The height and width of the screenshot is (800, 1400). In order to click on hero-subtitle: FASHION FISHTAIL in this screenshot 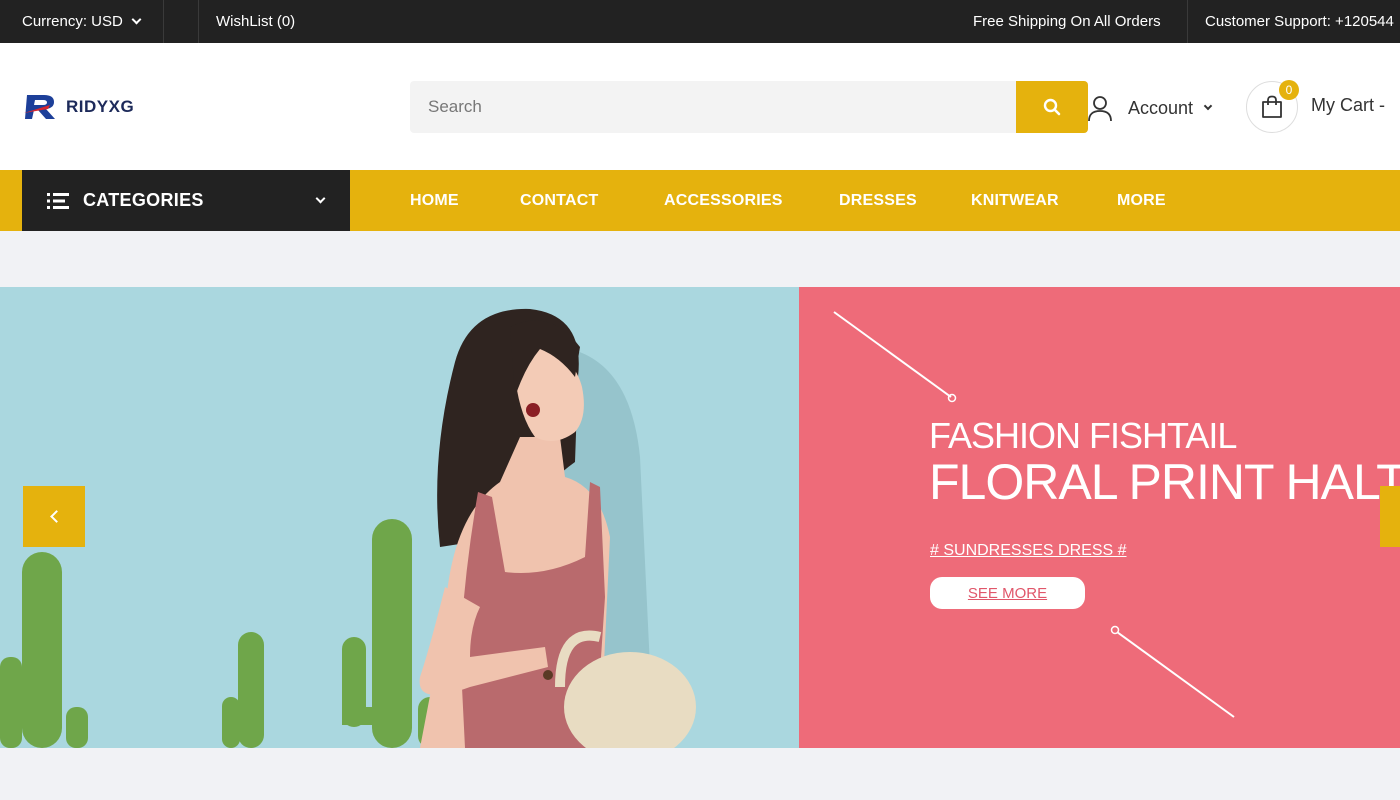, I will do `click(1083, 435)`.